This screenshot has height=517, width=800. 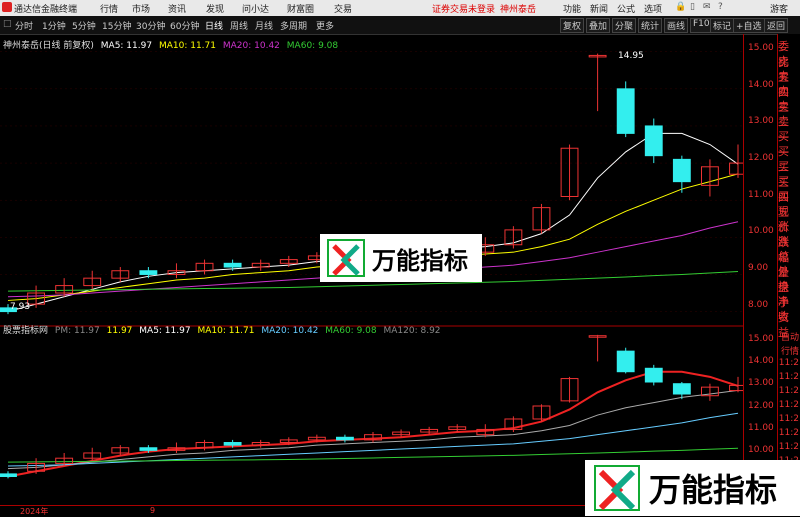 What do you see at coordinates (126, 46) in the screenshot?
I see `legend-ma5: MA5: 11.97` at bounding box center [126, 46].